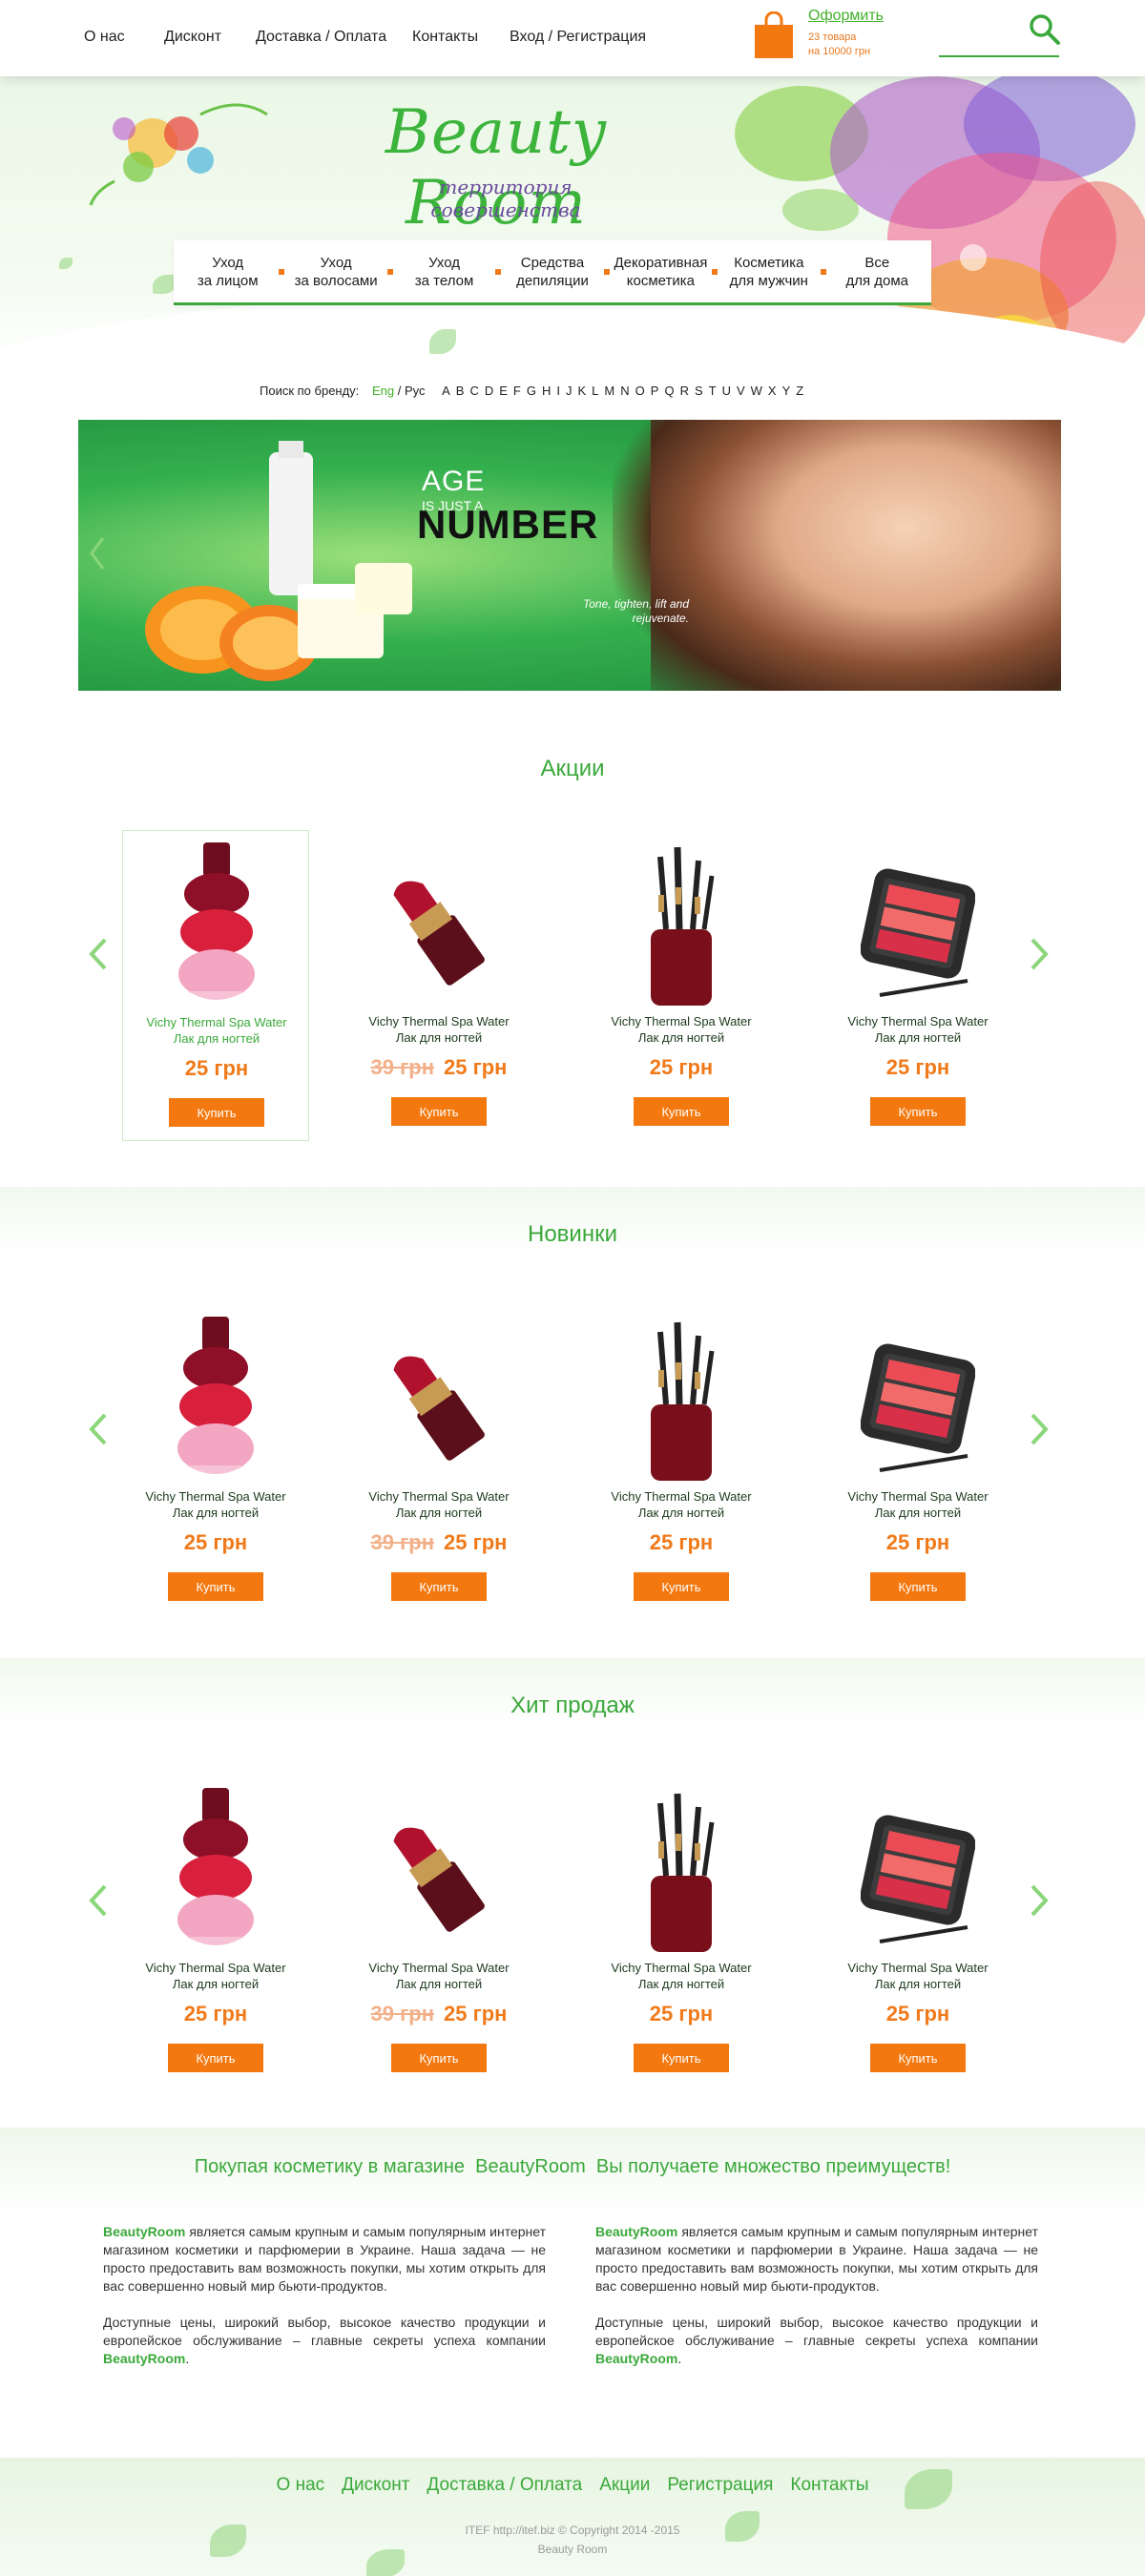 The image size is (1145, 2576). What do you see at coordinates (578, 37) in the screenshot?
I see `nav-login: Вход / Регистрация` at bounding box center [578, 37].